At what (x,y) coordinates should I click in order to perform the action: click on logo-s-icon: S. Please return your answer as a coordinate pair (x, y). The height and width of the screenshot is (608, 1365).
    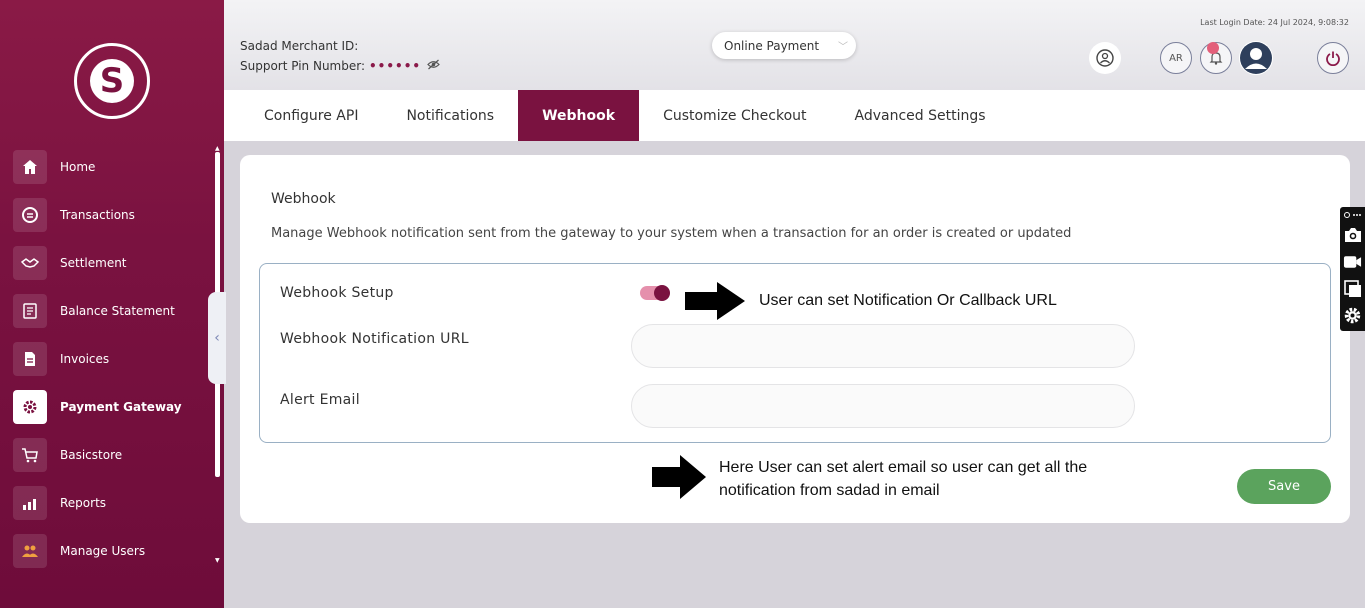
    Looking at the image, I should click on (112, 81).